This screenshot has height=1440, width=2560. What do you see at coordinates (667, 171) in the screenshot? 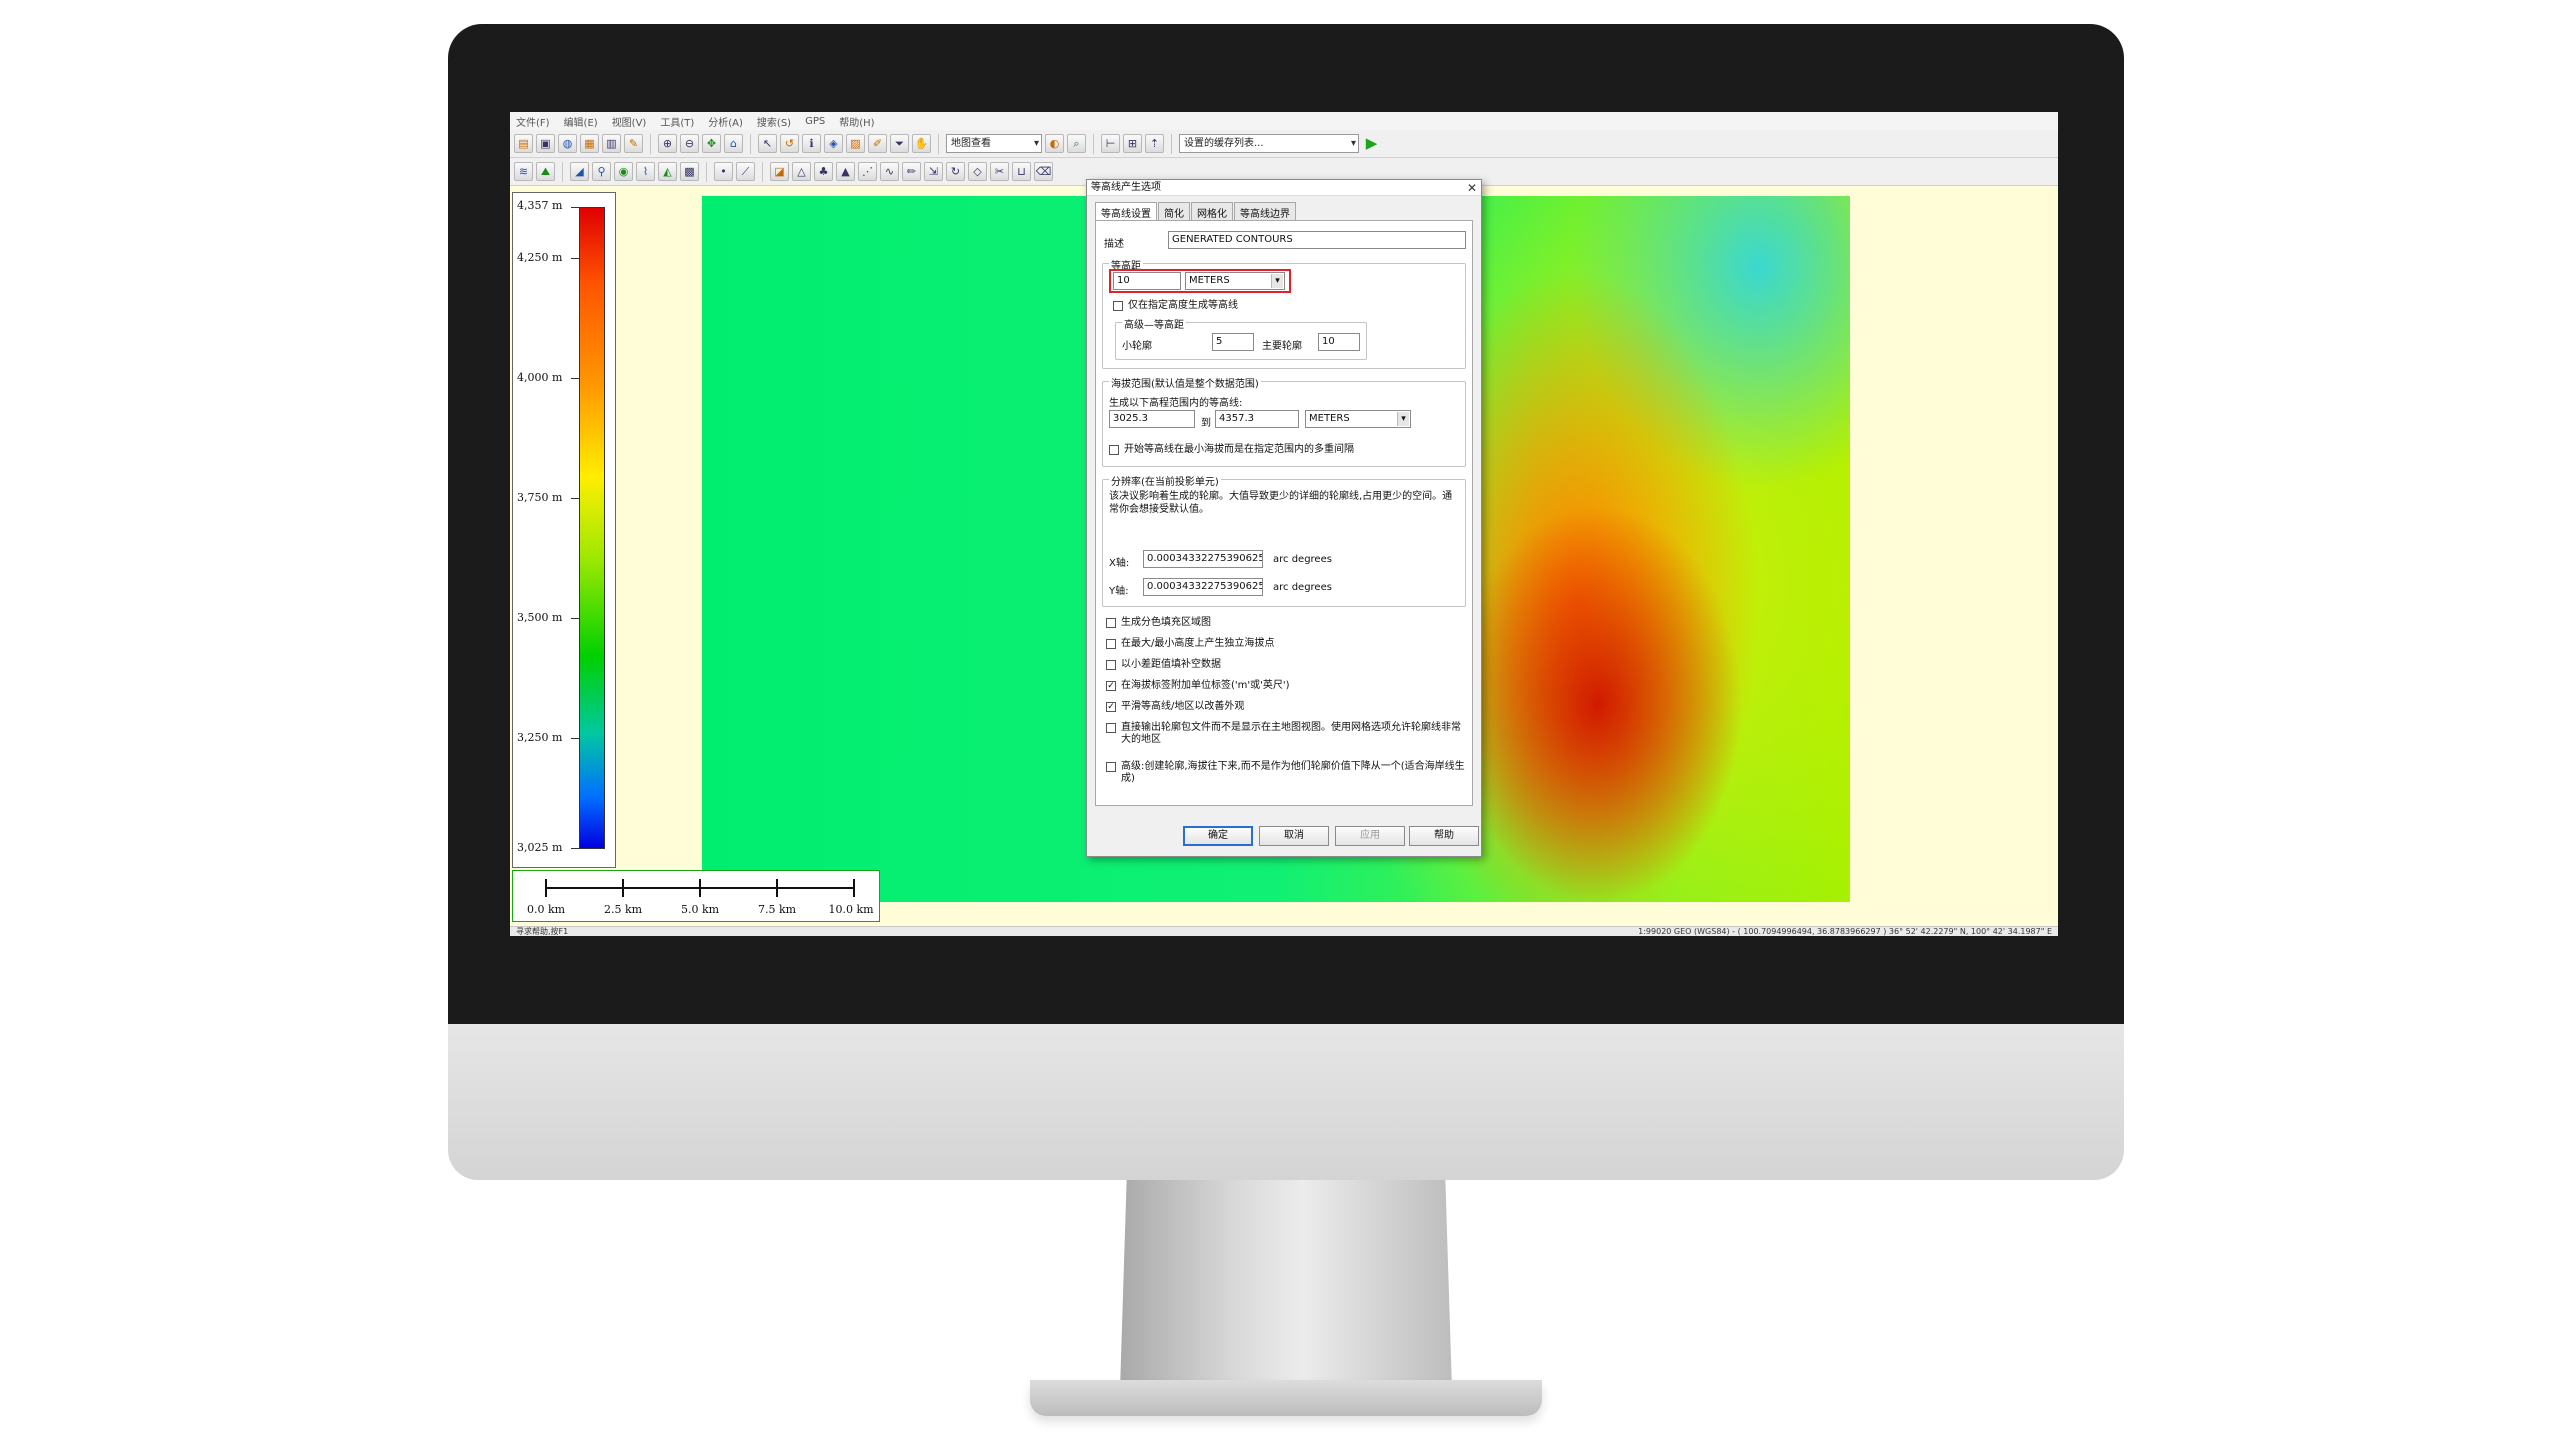
I see `shade-icon: ◭` at bounding box center [667, 171].